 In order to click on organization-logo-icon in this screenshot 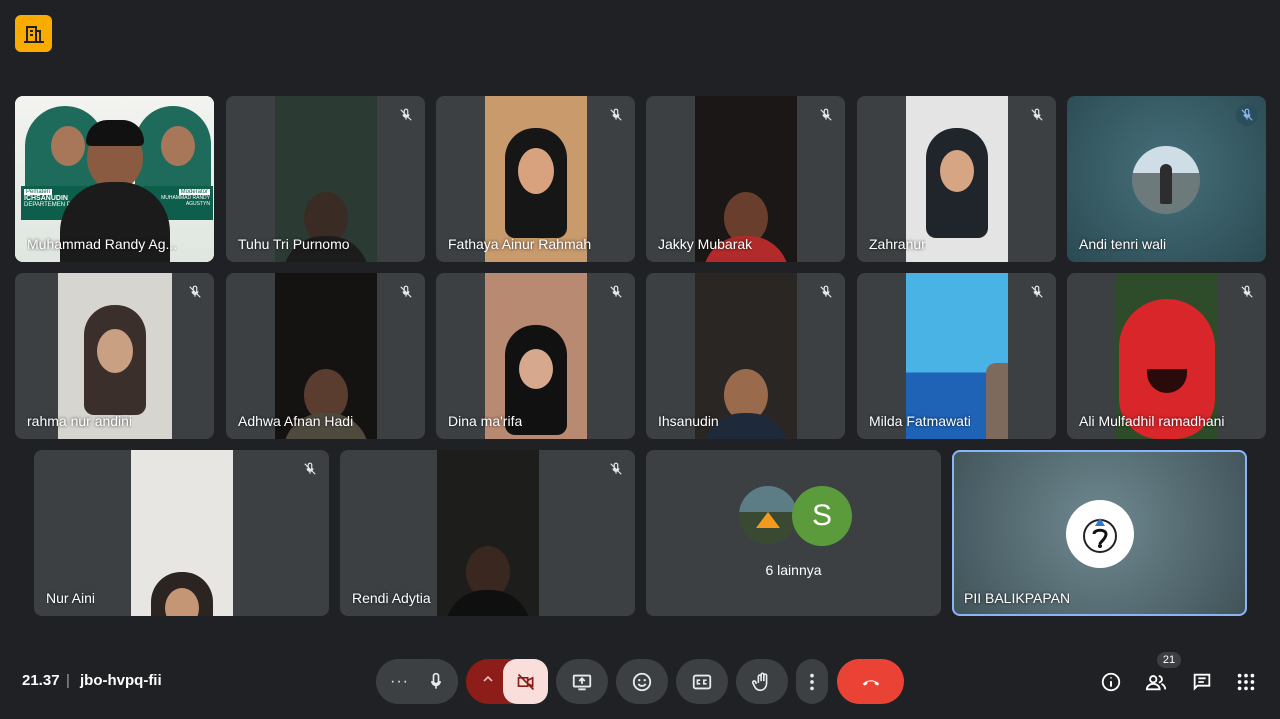, I will do `click(1100, 535)`.